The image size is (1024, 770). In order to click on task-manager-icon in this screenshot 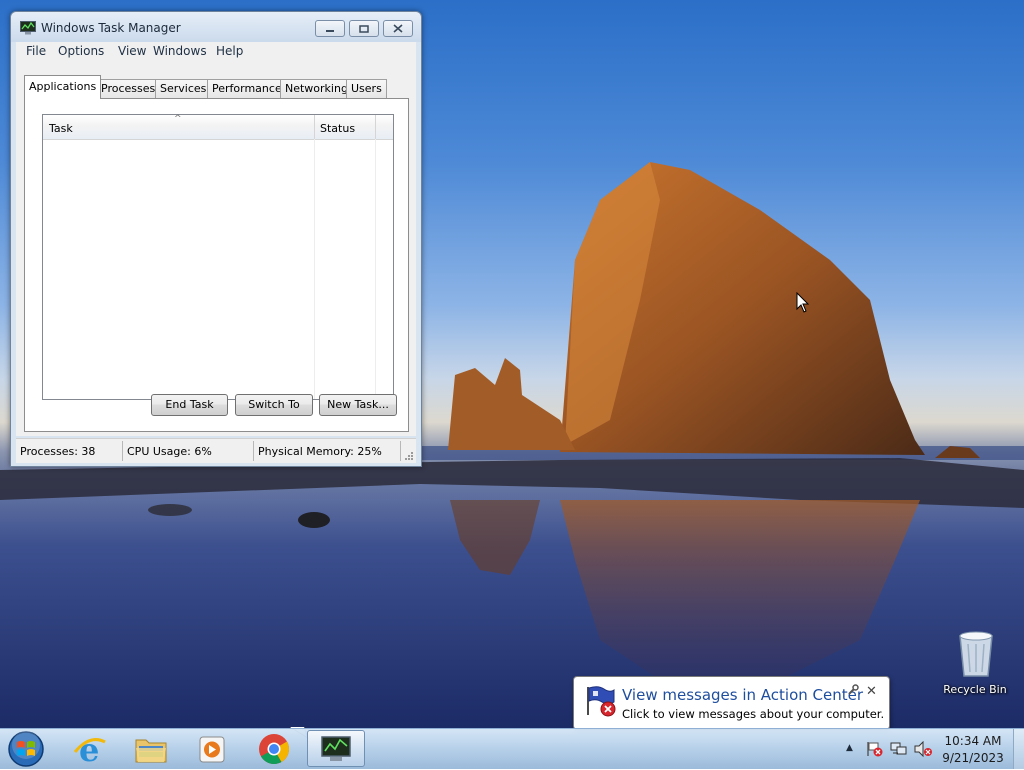, I will do `click(336, 748)`.